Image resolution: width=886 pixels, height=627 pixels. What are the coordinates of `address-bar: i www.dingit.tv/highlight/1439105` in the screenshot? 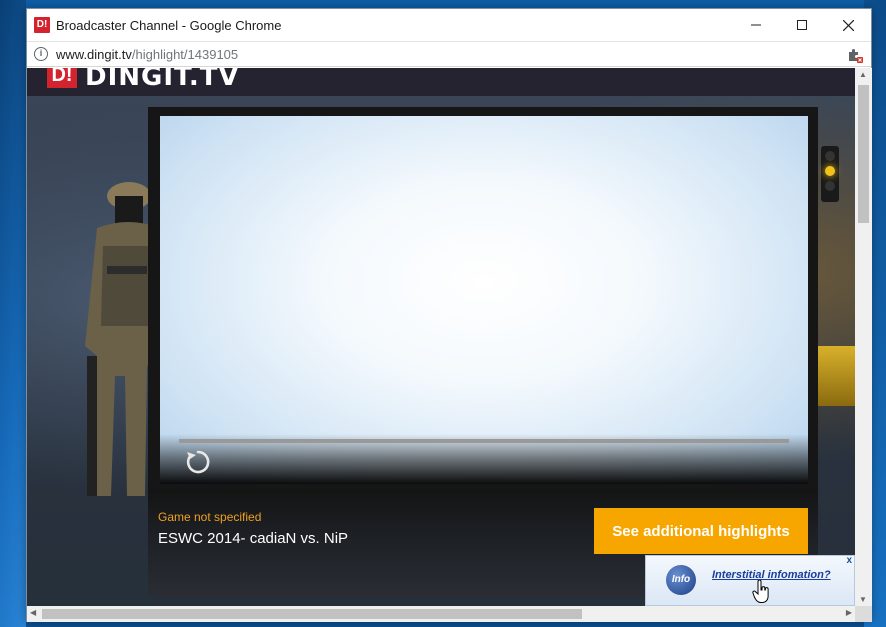 It's located at (449, 54).